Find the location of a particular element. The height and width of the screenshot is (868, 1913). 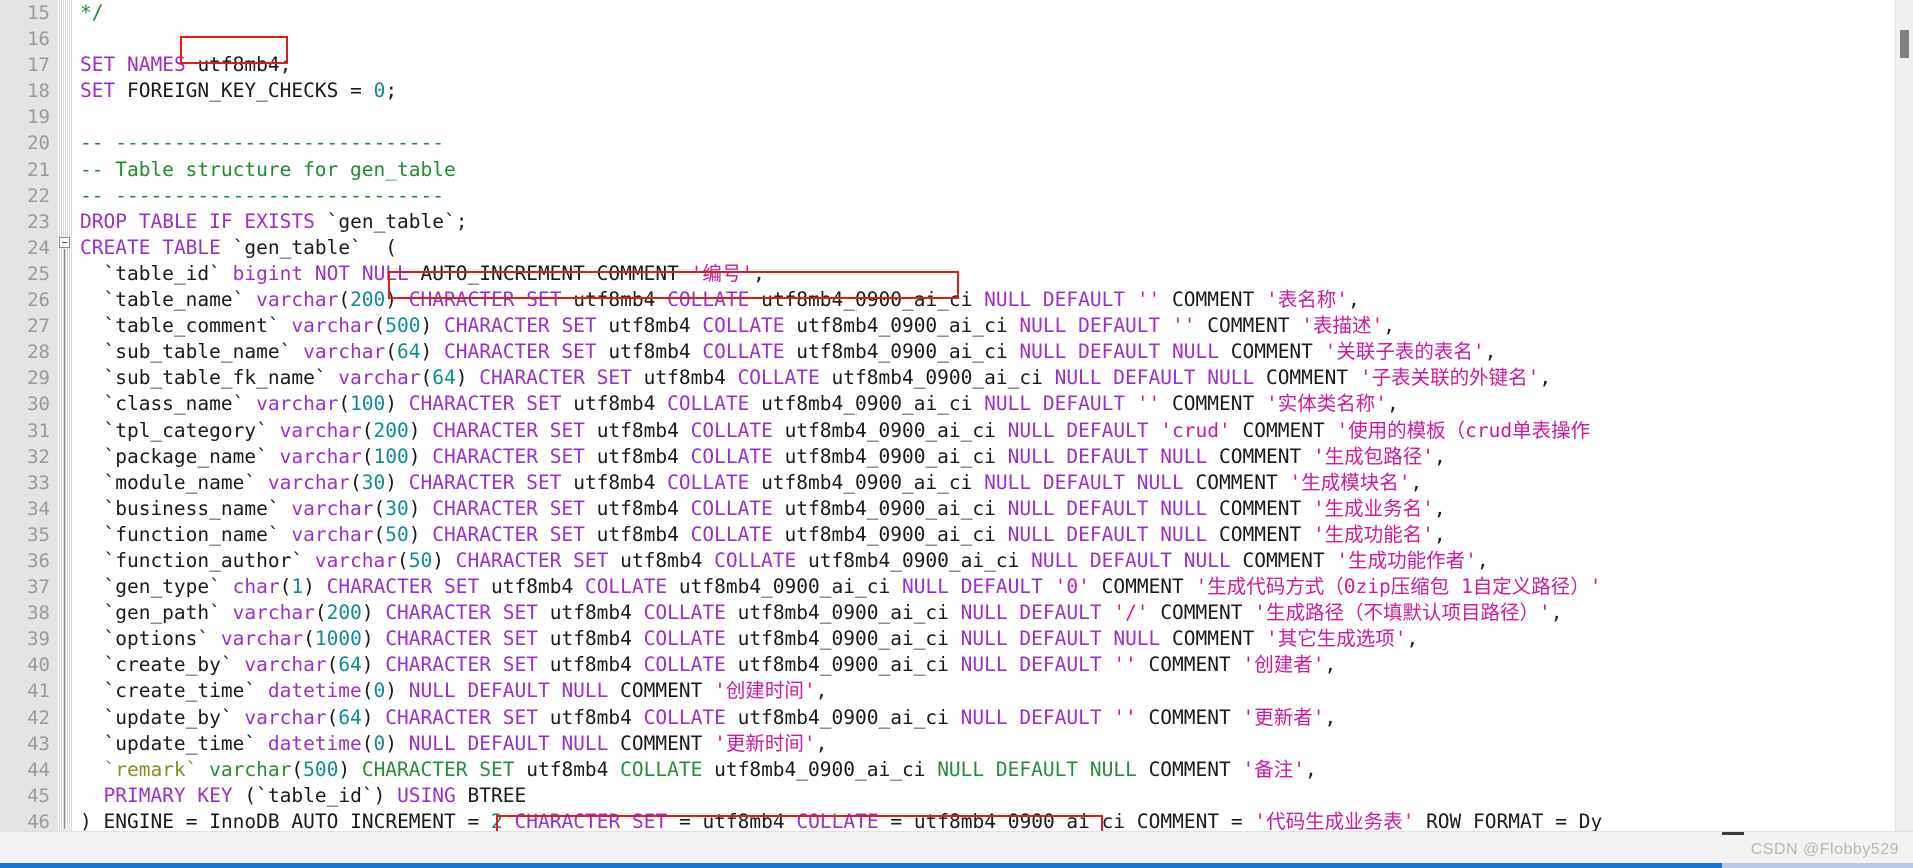

code-line-22: -- ---------------------------- is located at coordinates (987, 196).